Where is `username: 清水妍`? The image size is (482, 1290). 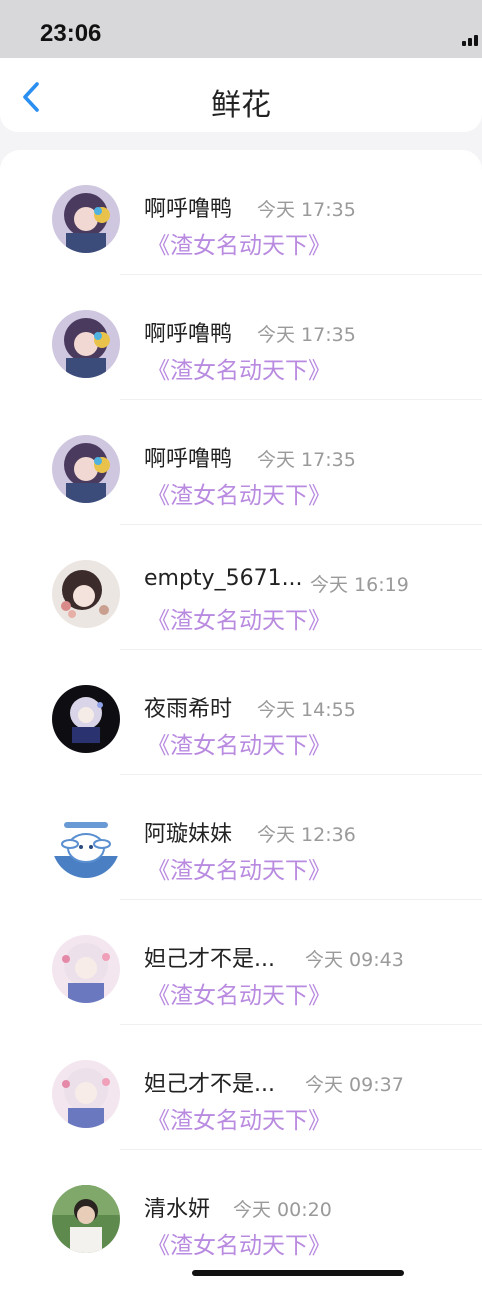
username: 清水妍 is located at coordinates (177, 1209).